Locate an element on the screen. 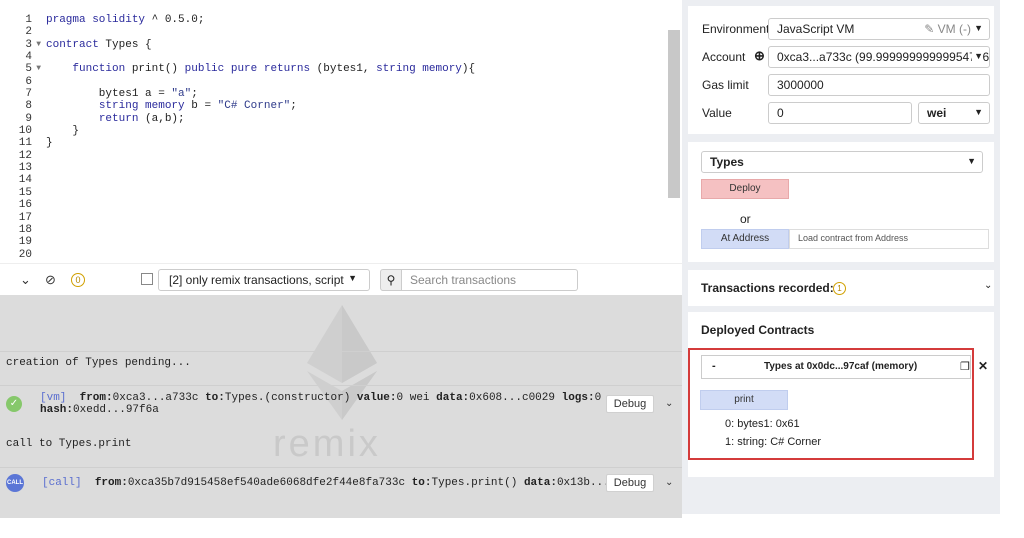 Image resolution: width=1024 pixels, height=538 pixels. contract-value: Types is located at coordinates (727, 162).